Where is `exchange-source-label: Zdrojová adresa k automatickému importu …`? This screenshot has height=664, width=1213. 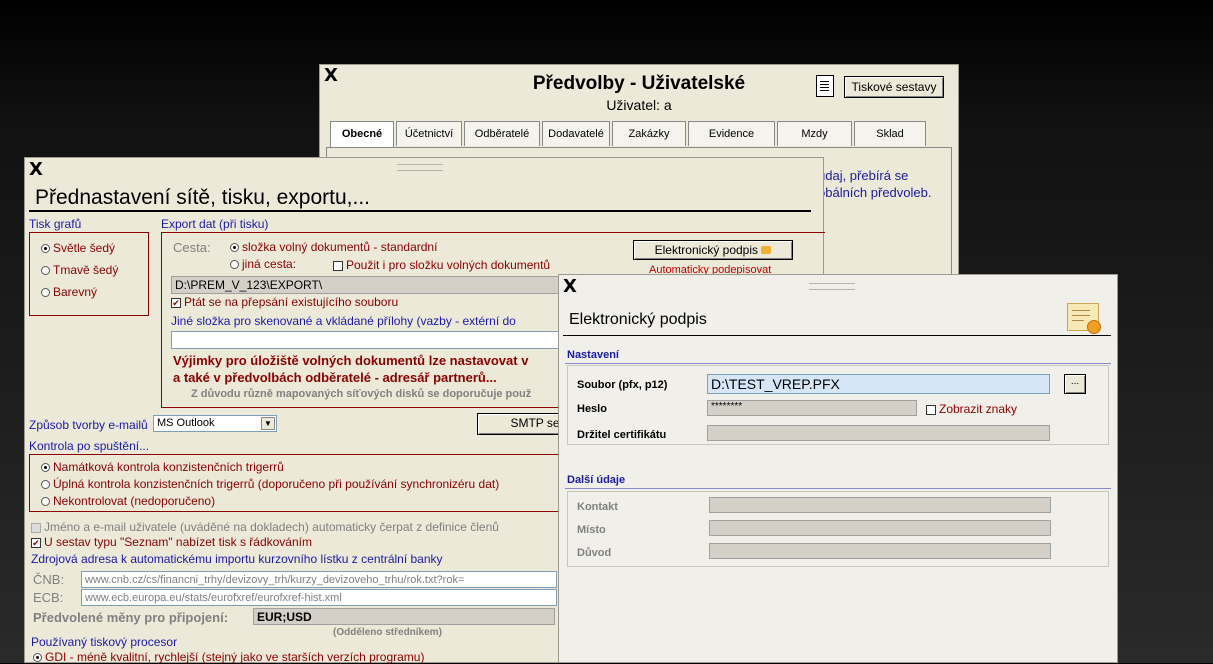 exchange-source-label: Zdrojová adresa k automatickému importu … is located at coordinates (237, 559).